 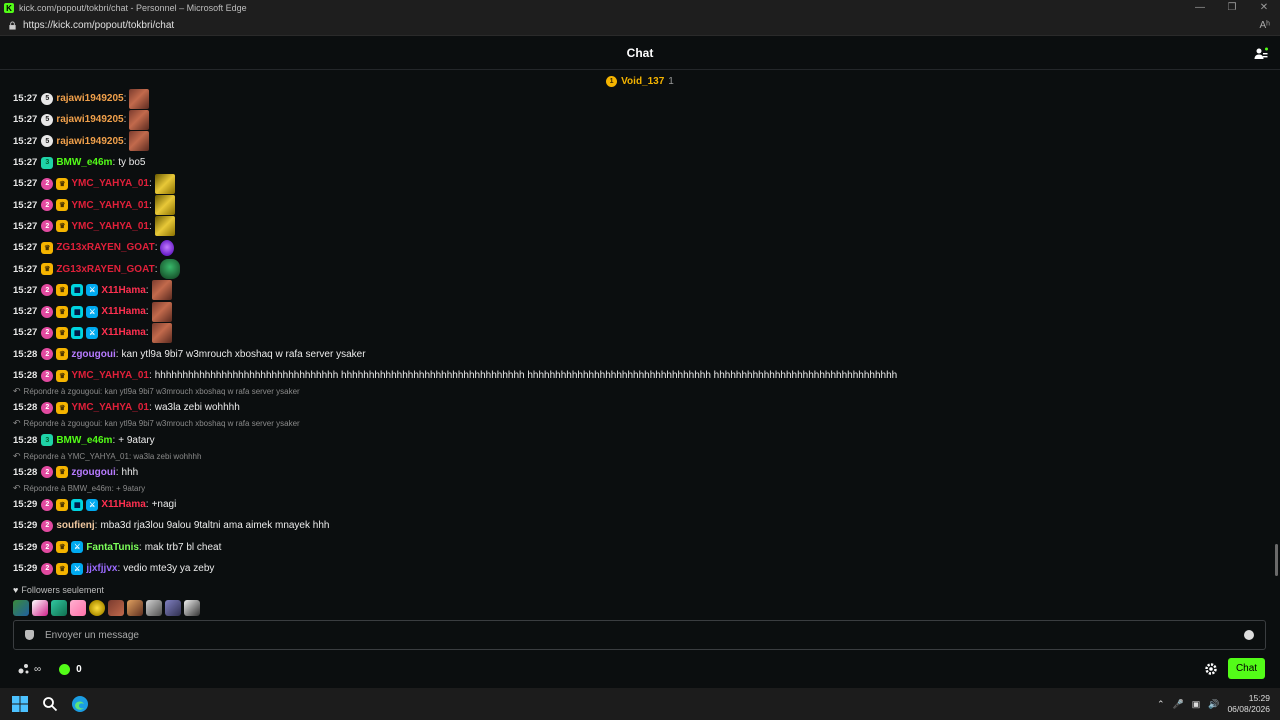 What do you see at coordinates (50, 704) in the screenshot?
I see `search-icon` at bounding box center [50, 704].